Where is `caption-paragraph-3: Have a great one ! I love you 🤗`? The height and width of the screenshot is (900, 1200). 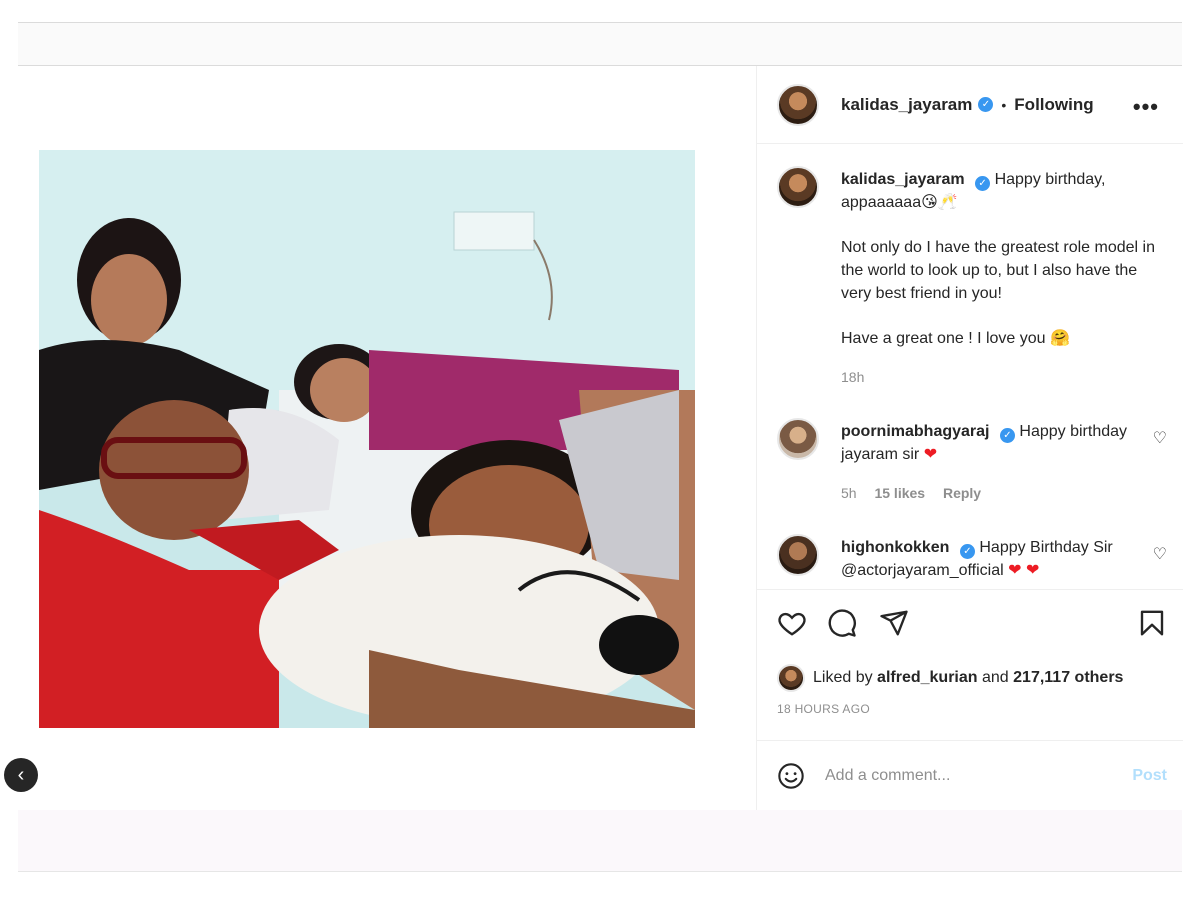 caption-paragraph-3: Have a great one ! I love you 🤗 is located at coordinates (955, 338).